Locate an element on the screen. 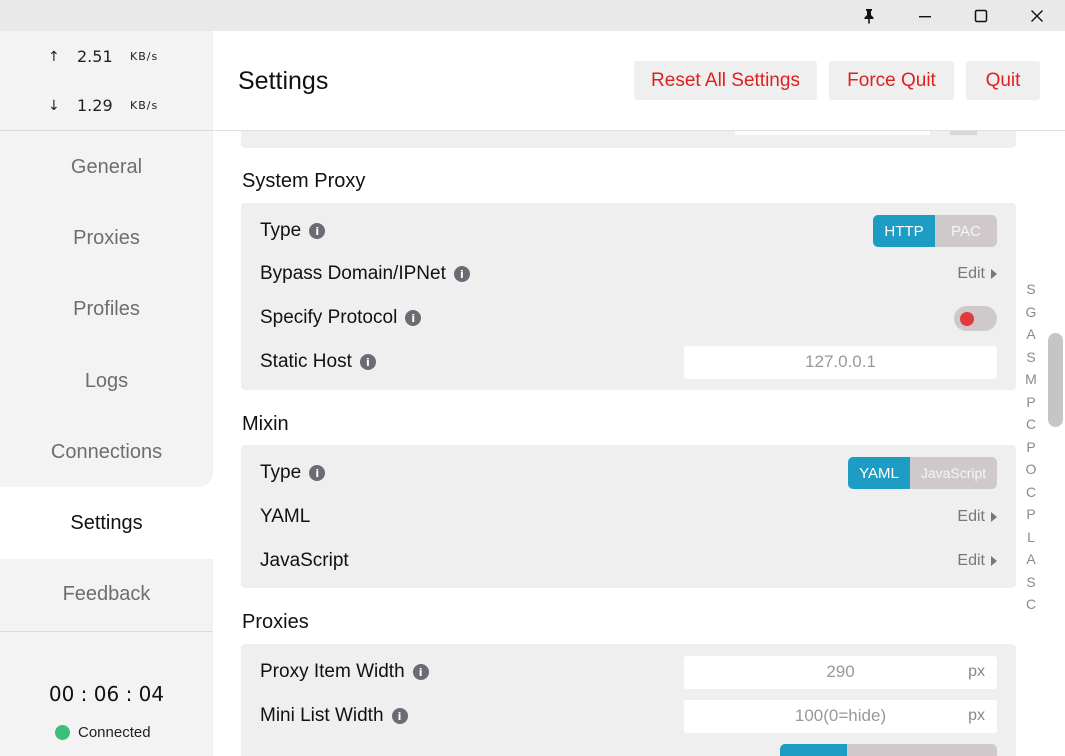  mixin-type-javascript: JavaScript is located at coordinates (953, 473).